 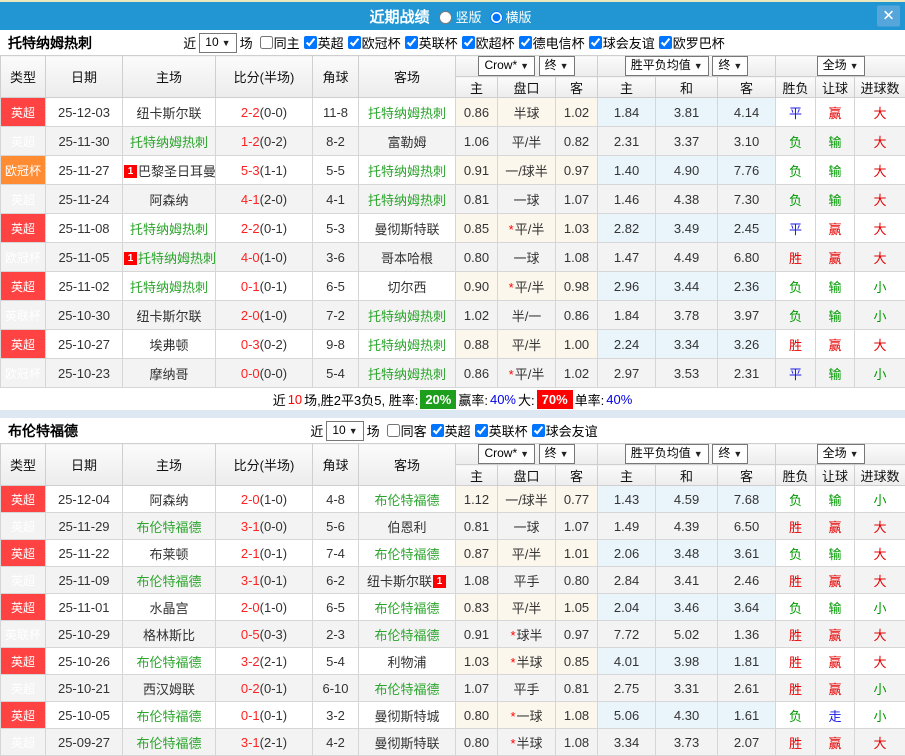 I want to click on asia-away-odds: 1.02, so click(x=577, y=373).